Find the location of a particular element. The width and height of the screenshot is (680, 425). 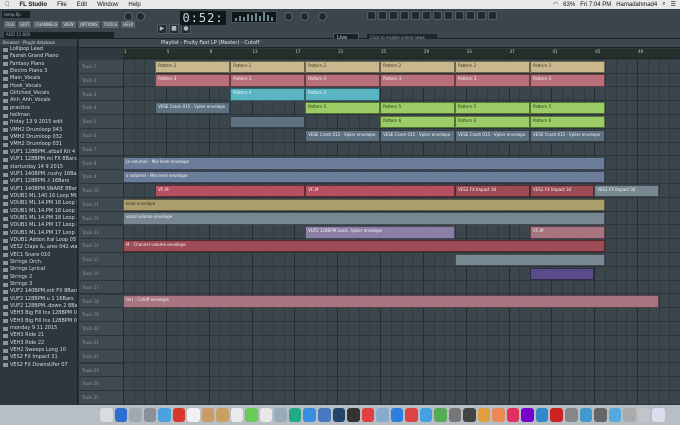

browser-item: VUF1 140BPM.SNARE 8Bars is located at coordinates (38, 189).